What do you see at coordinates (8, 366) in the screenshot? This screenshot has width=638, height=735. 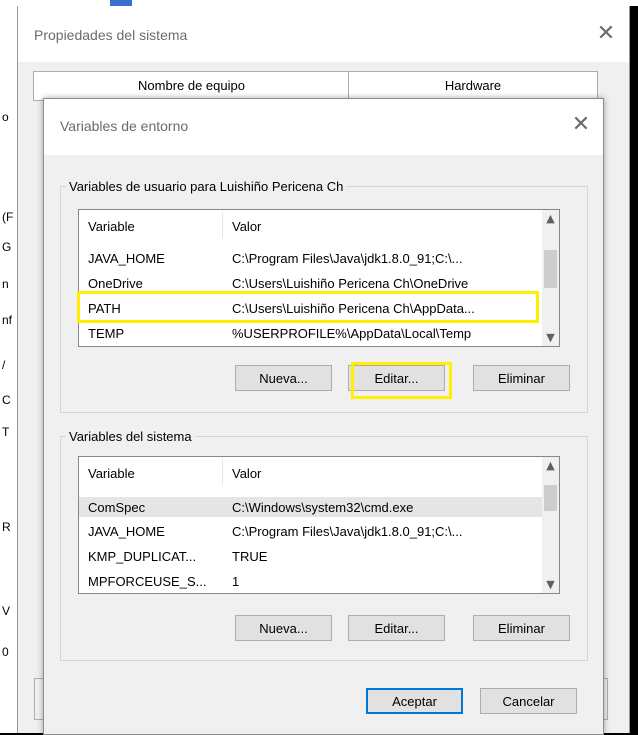 I see `background-window: o (F G n nf / C T R V 0` at bounding box center [8, 366].